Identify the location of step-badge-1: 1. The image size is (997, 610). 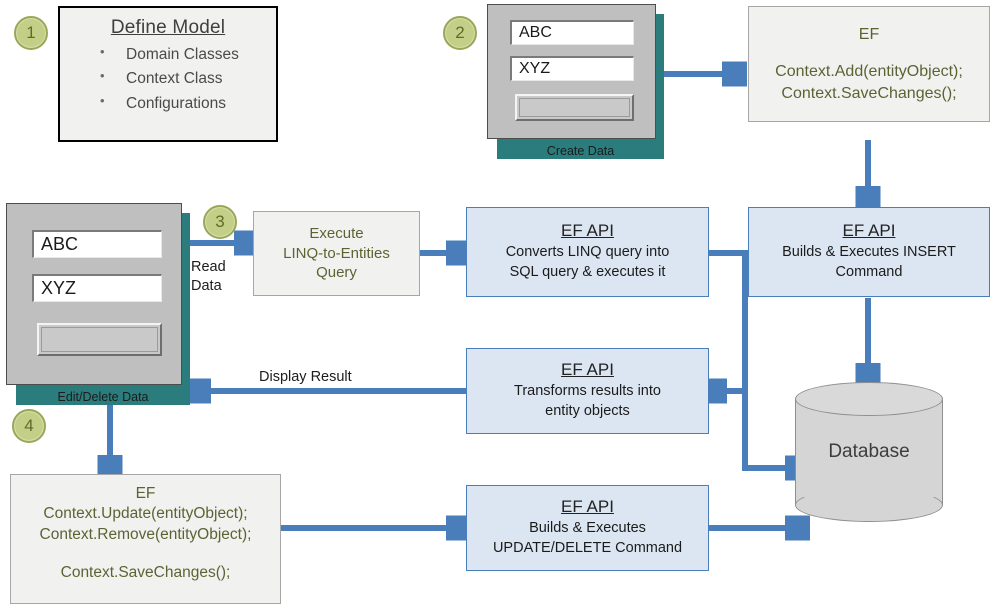
(31, 33).